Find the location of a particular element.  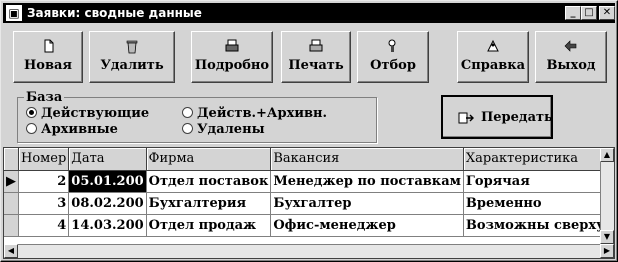

help-button: Справка is located at coordinates (493, 57).